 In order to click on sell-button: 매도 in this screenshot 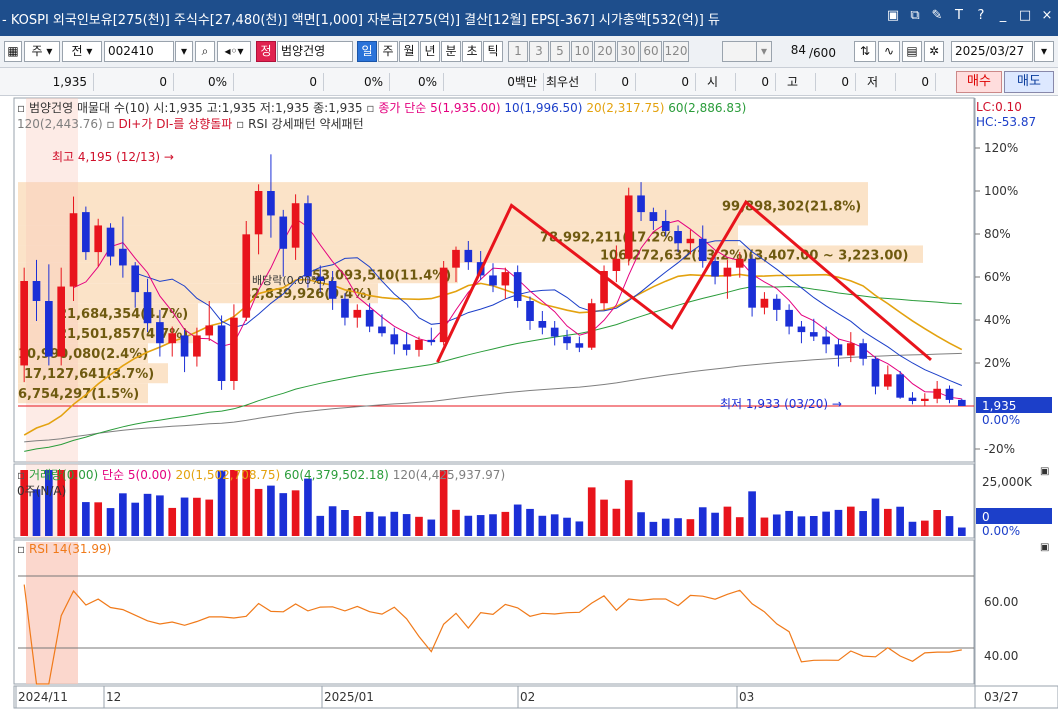, I will do `click(1029, 82)`.